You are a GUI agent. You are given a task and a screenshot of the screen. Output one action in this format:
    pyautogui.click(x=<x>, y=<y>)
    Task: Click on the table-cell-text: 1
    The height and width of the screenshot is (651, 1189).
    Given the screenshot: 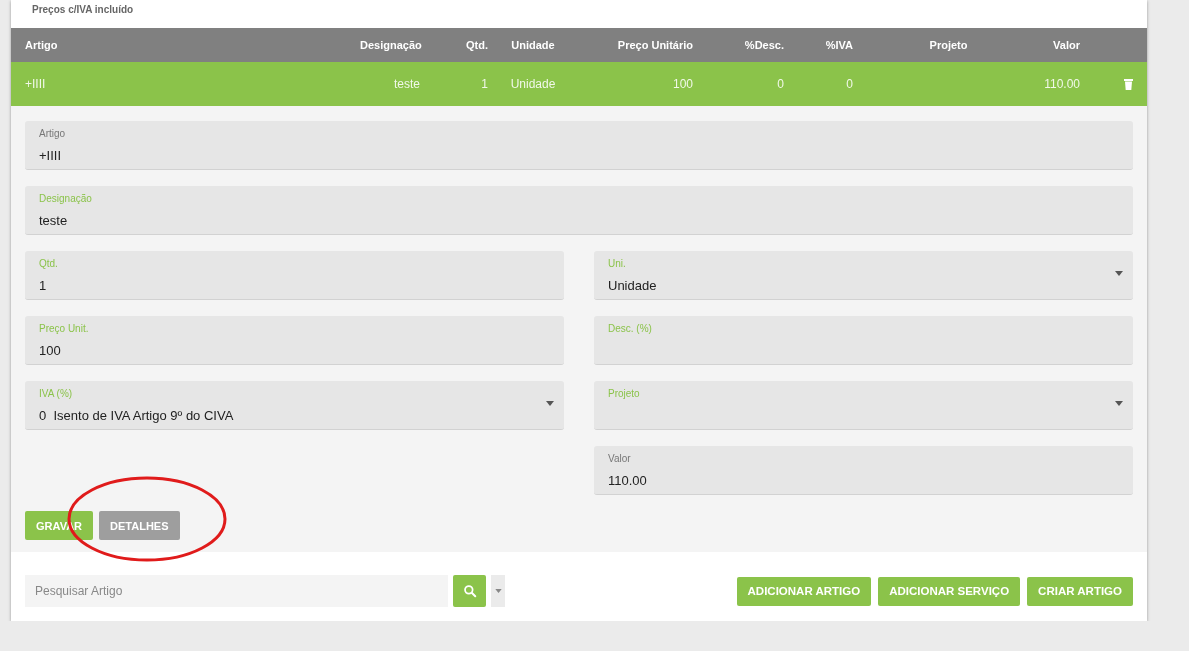 What is the action you would take?
    pyautogui.click(x=484, y=84)
    